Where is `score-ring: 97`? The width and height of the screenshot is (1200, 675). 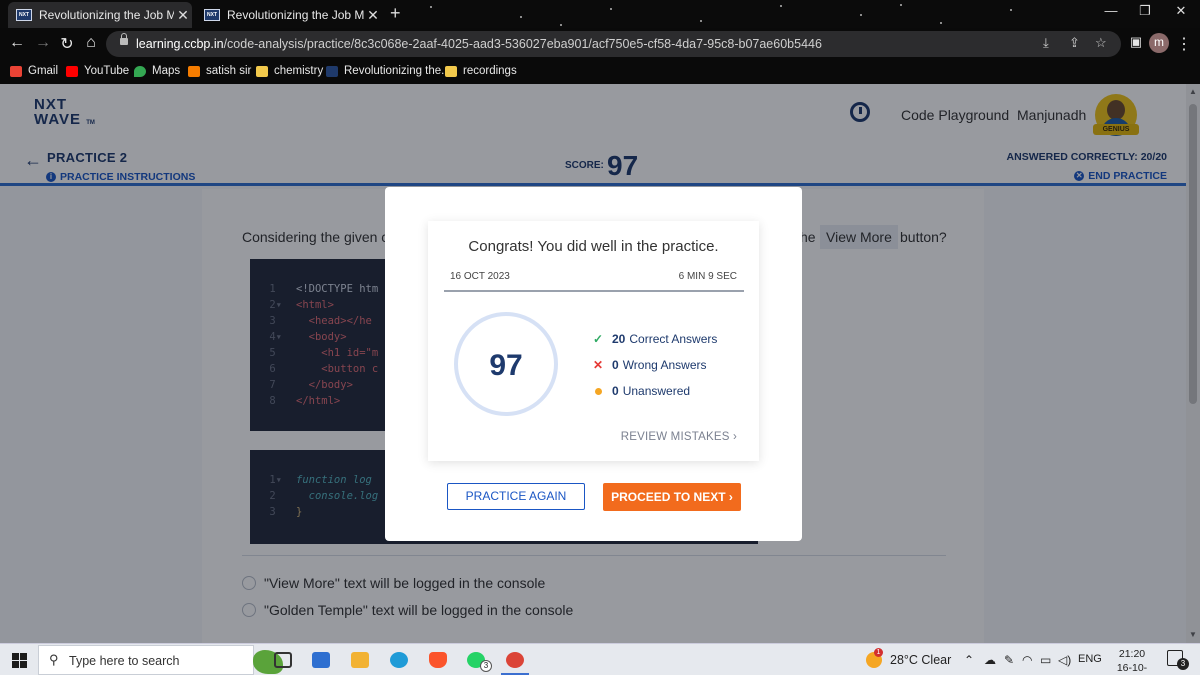 score-ring: 97 is located at coordinates (506, 364).